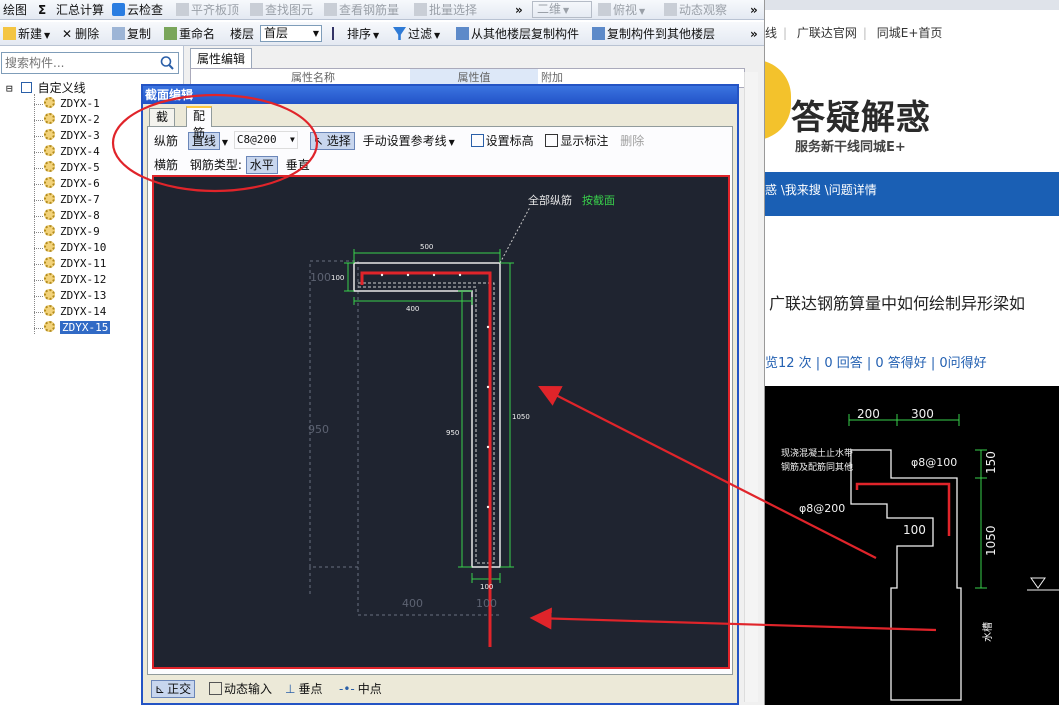  What do you see at coordinates (453, 10) in the screenshot?
I see `batch-select-label: 批量选择` at bounding box center [453, 10].